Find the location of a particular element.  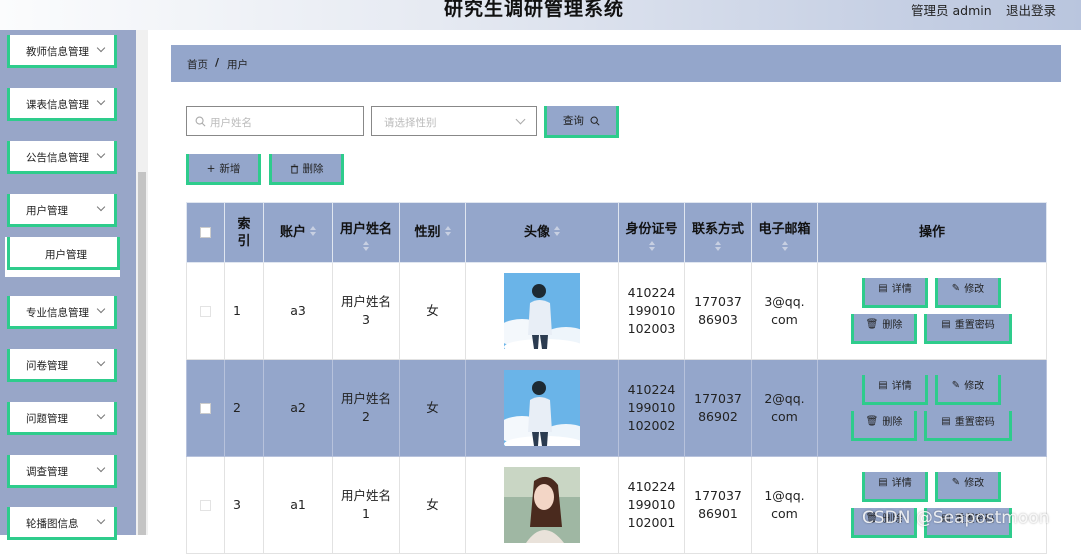

query-button: 查询 is located at coordinates (581, 122).